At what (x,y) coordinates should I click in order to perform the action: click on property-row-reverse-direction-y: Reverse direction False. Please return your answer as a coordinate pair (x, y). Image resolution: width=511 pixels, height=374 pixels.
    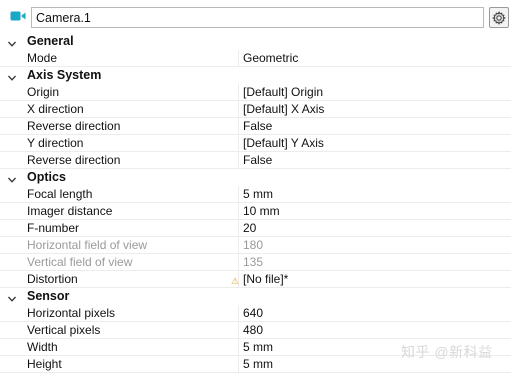
    Looking at the image, I should click on (255, 160).